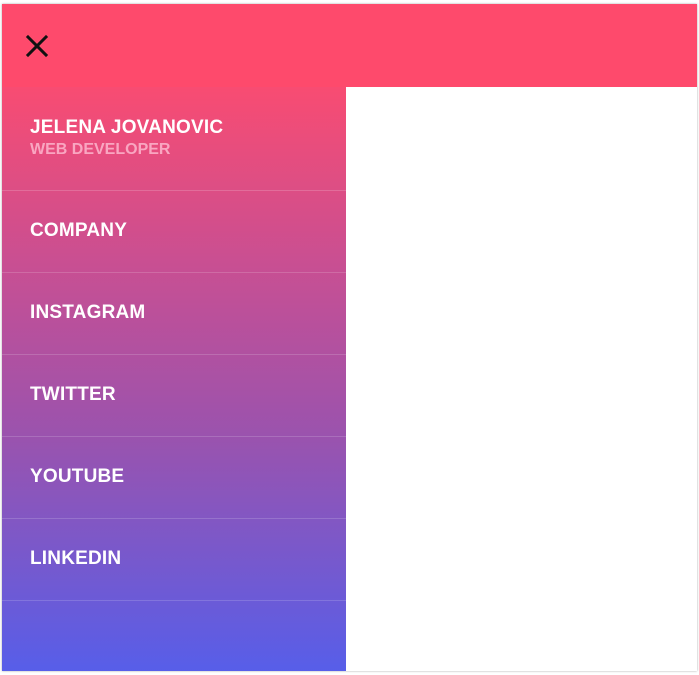  I want to click on menu-item-company: COMPANY, so click(174, 232).